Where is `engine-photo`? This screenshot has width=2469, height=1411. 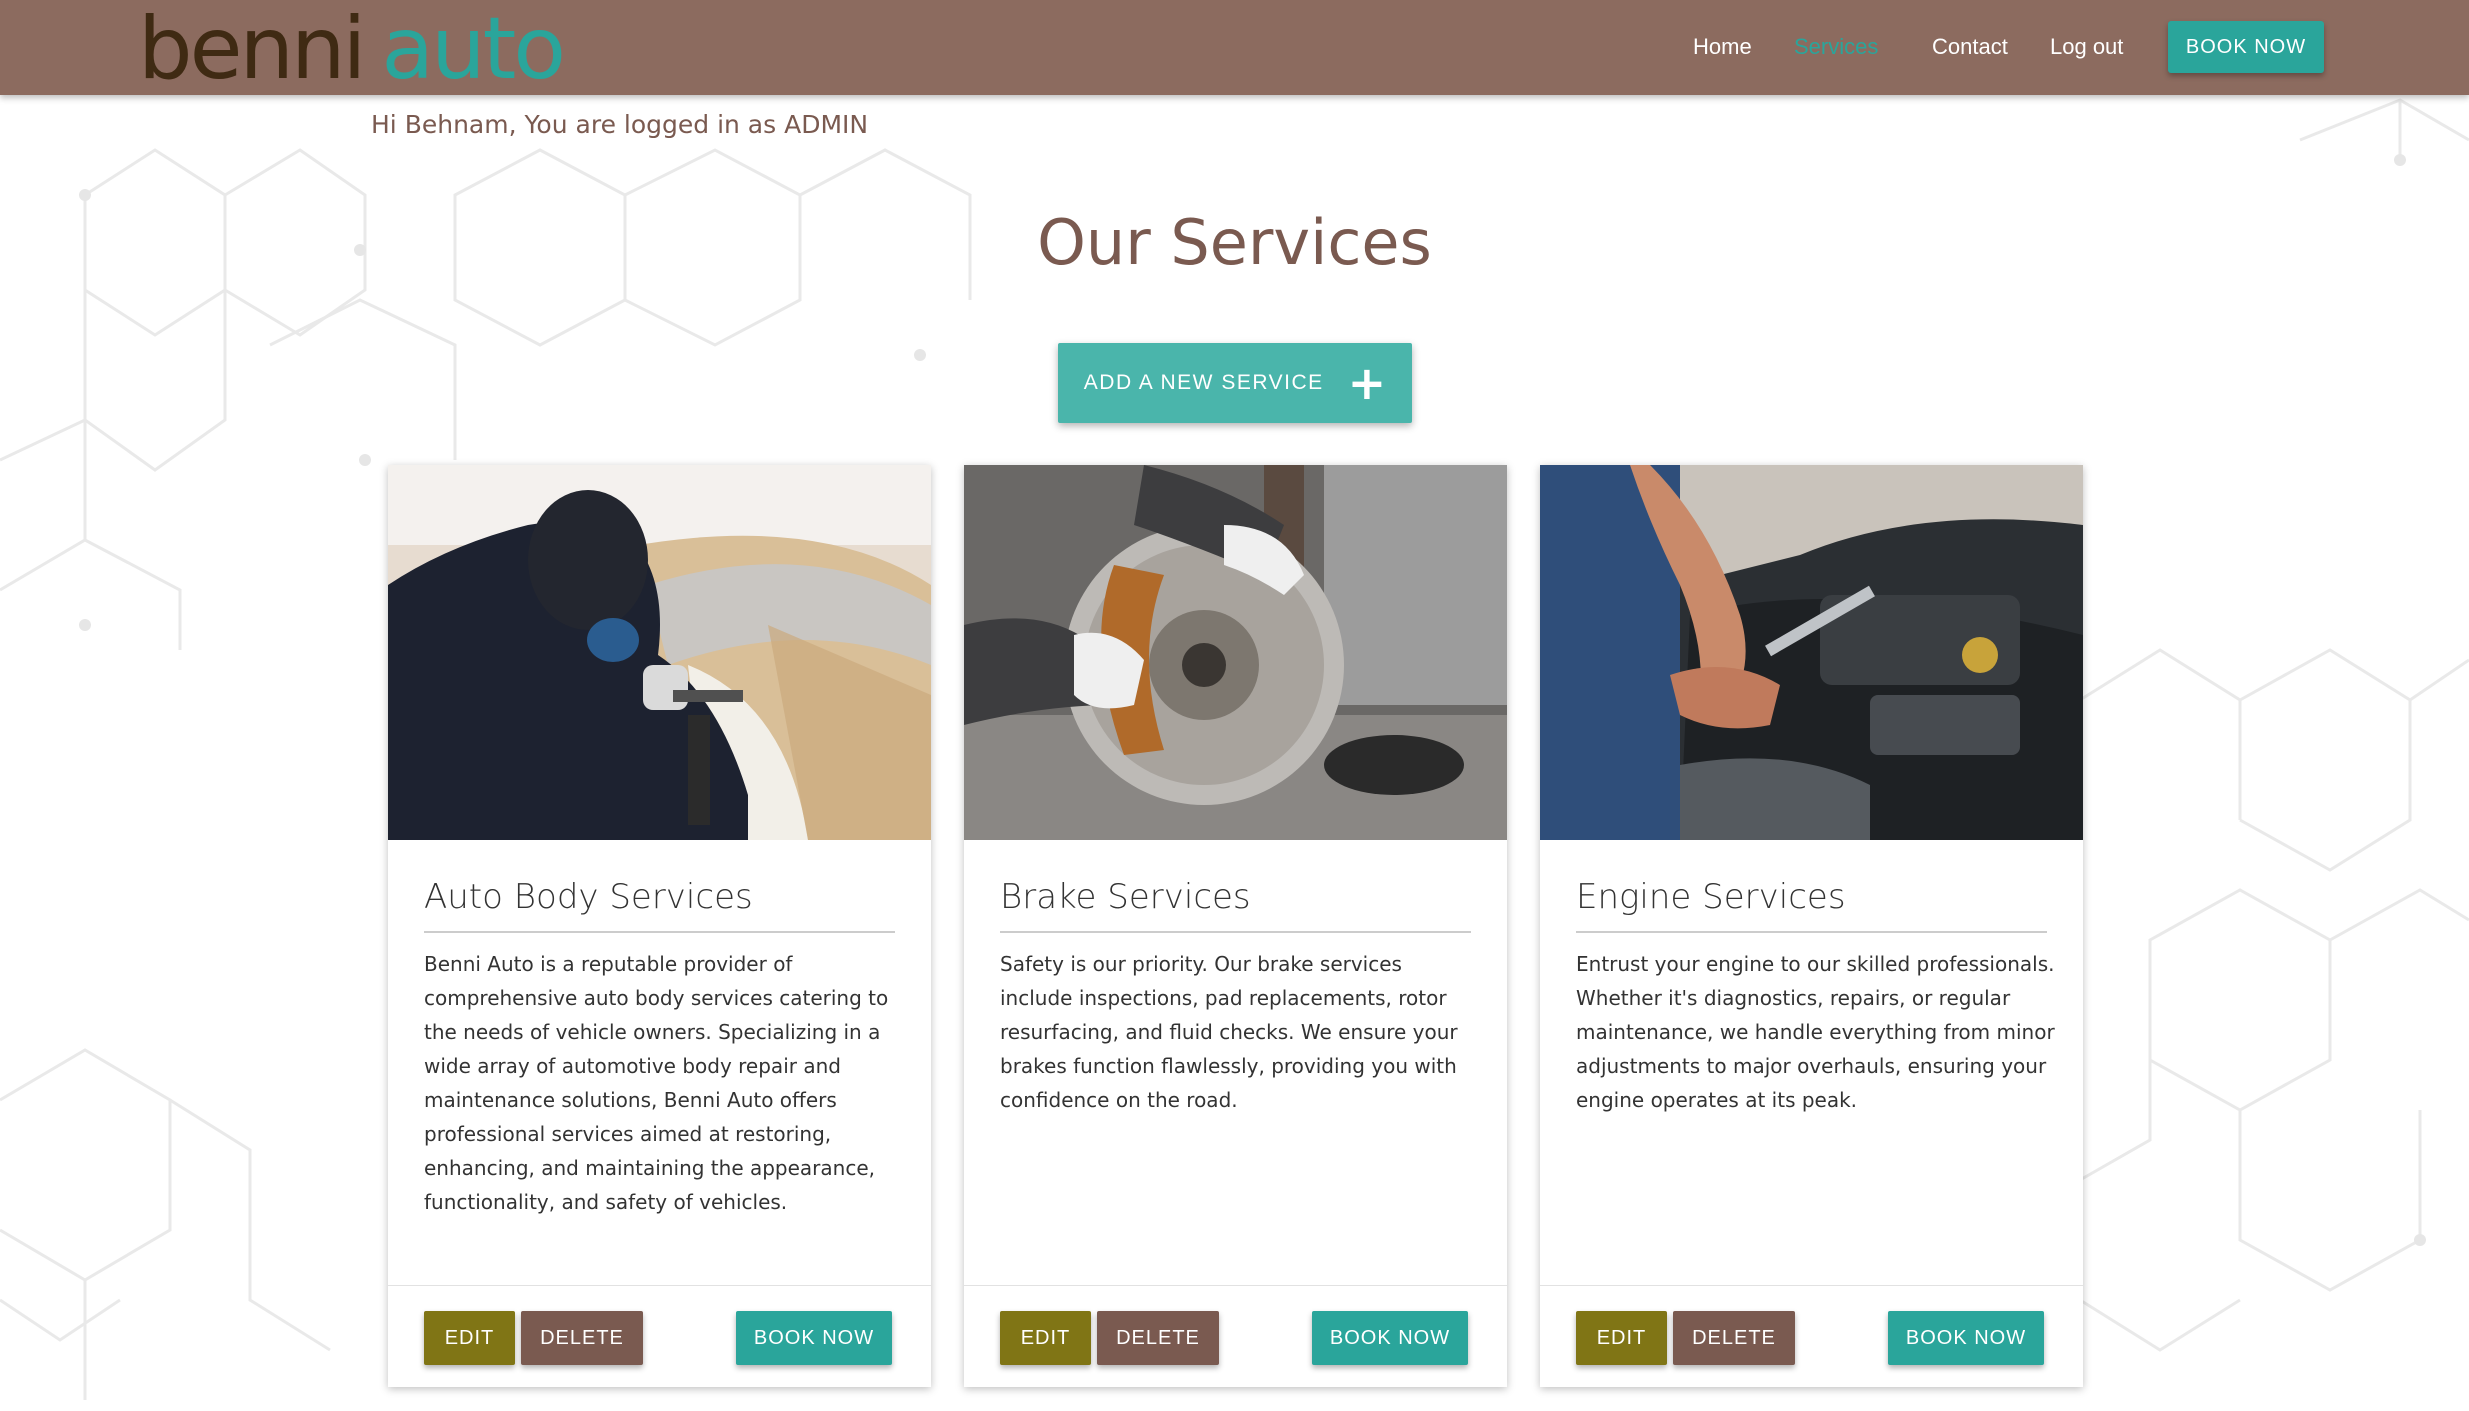
engine-photo is located at coordinates (1811, 652).